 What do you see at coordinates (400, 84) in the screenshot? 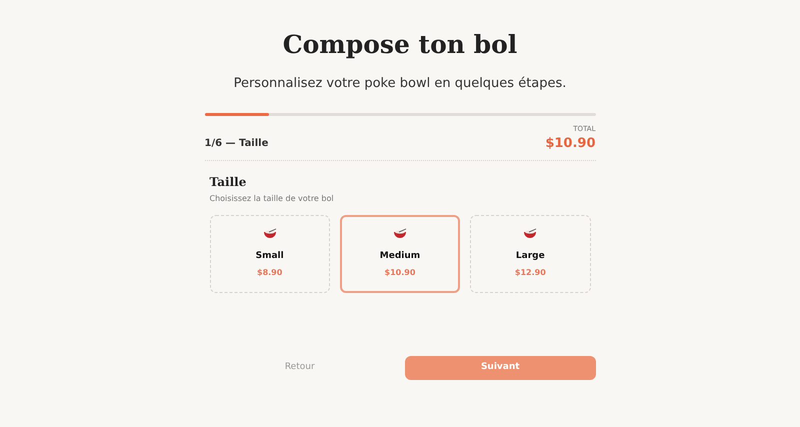
I see `subtitle: Personnalisez votre poke bowl en quelques étapes.` at bounding box center [400, 84].